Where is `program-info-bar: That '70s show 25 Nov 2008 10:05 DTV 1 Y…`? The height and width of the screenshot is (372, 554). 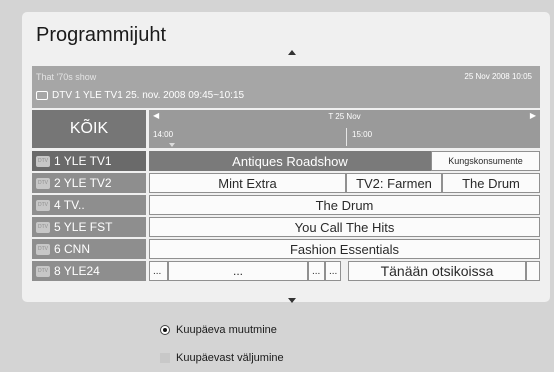
program-info-bar: That '70s show 25 Nov 2008 10:05 DTV 1 Y… is located at coordinates (286, 87).